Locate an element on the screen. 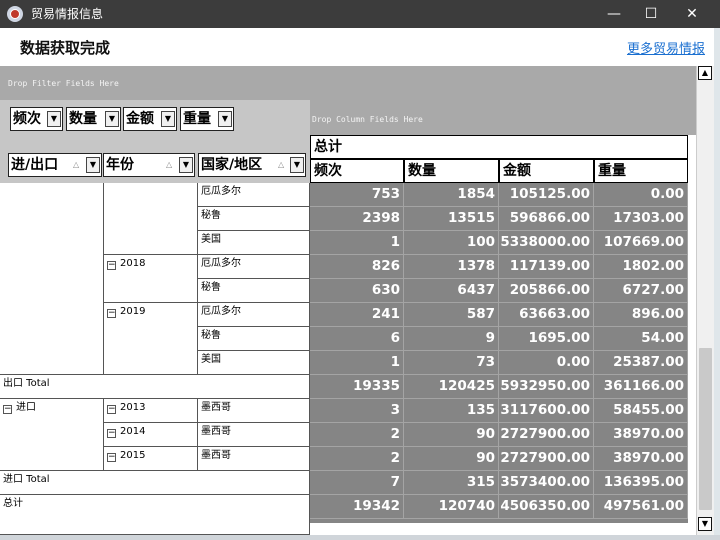  data-cell: 5338000.00 is located at coordinates (546, 243).